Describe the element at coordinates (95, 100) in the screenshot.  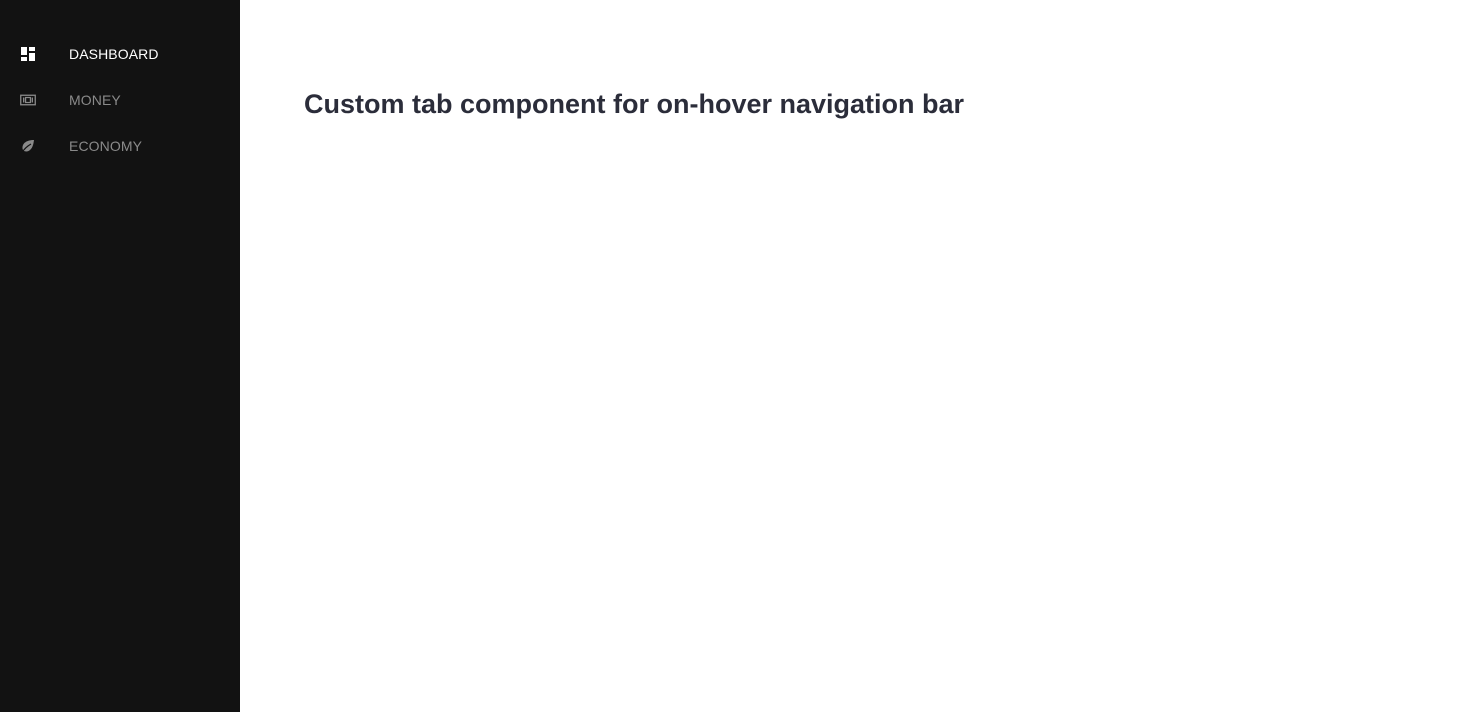
I see `sidebar-item-label: MONEY` at that location.